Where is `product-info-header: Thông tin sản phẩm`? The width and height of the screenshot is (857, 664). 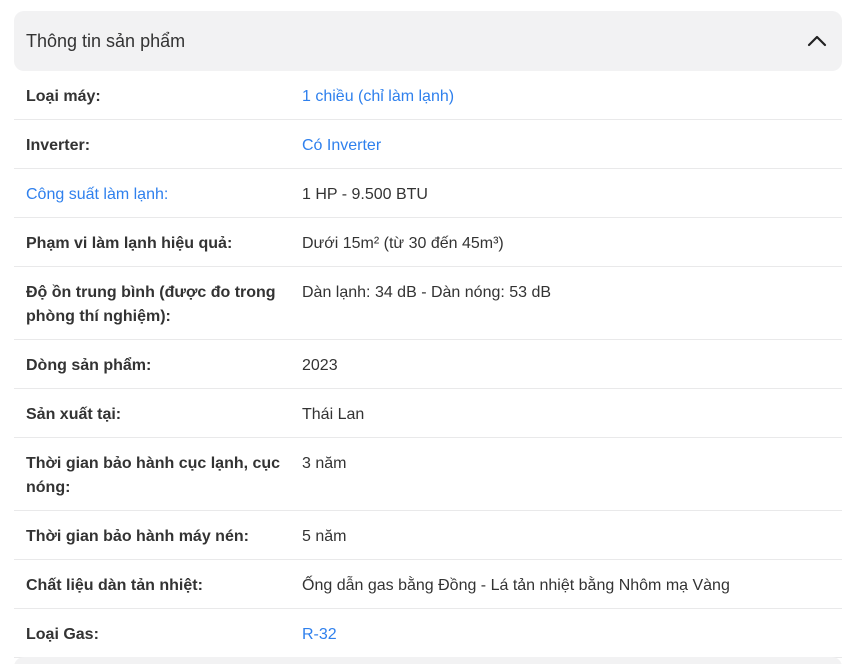 product-info-header: Thông tin sản phẩm is located at coordinates (428, 41).